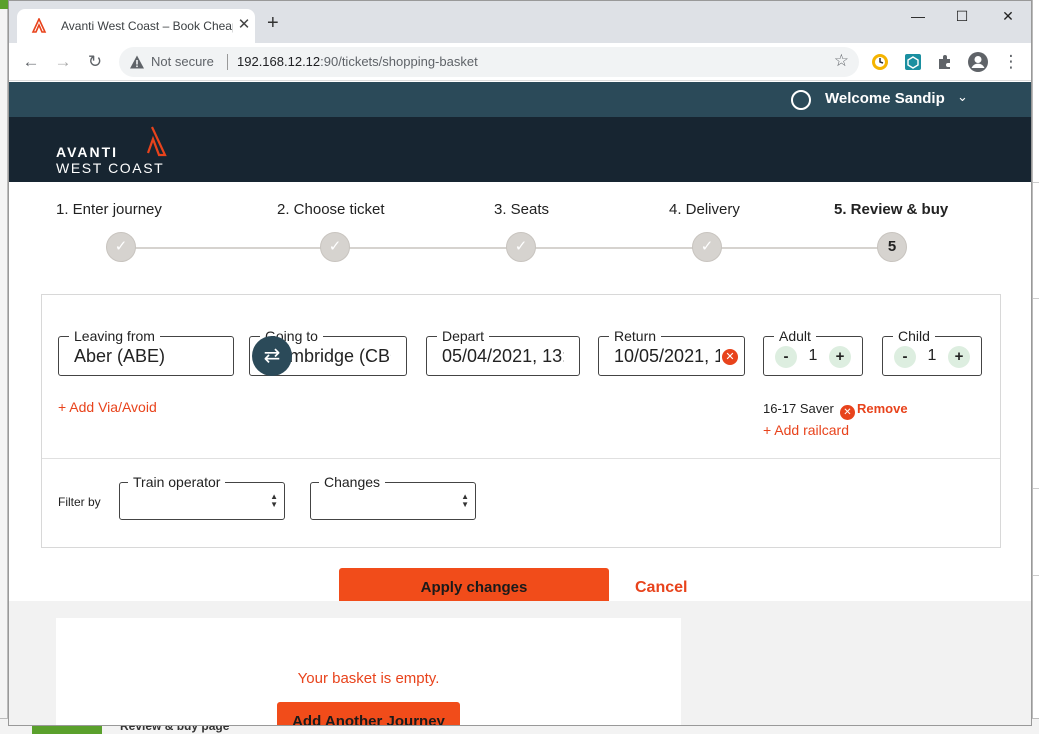 The width and height of the screenshot is (1039, 734). Describe the element at coordinates (978, 62) in the screenshot. I see `profile-avatar-icon` at that location.